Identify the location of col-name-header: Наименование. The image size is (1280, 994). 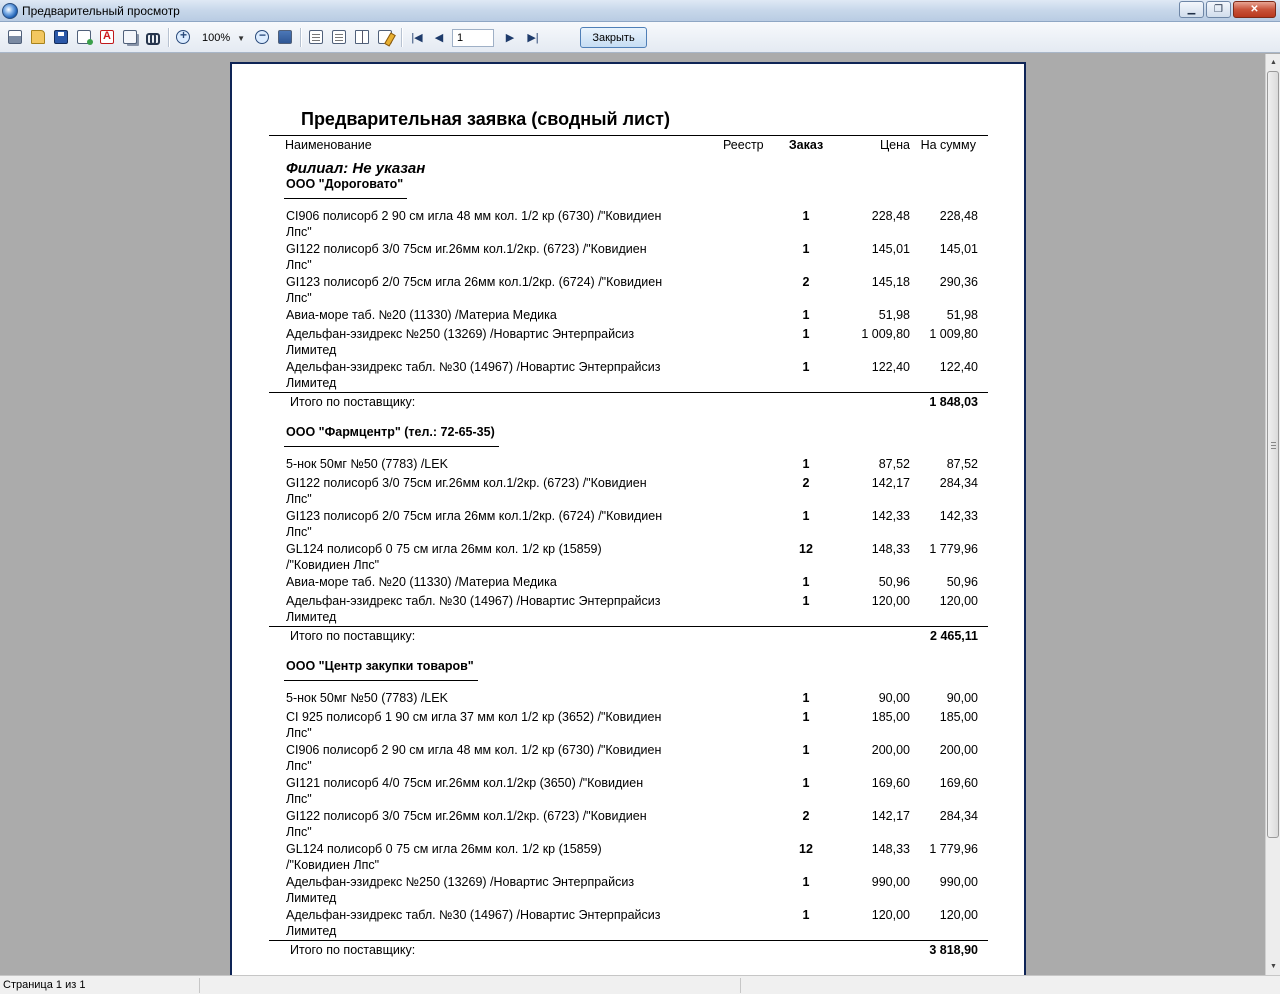
(328, 145).